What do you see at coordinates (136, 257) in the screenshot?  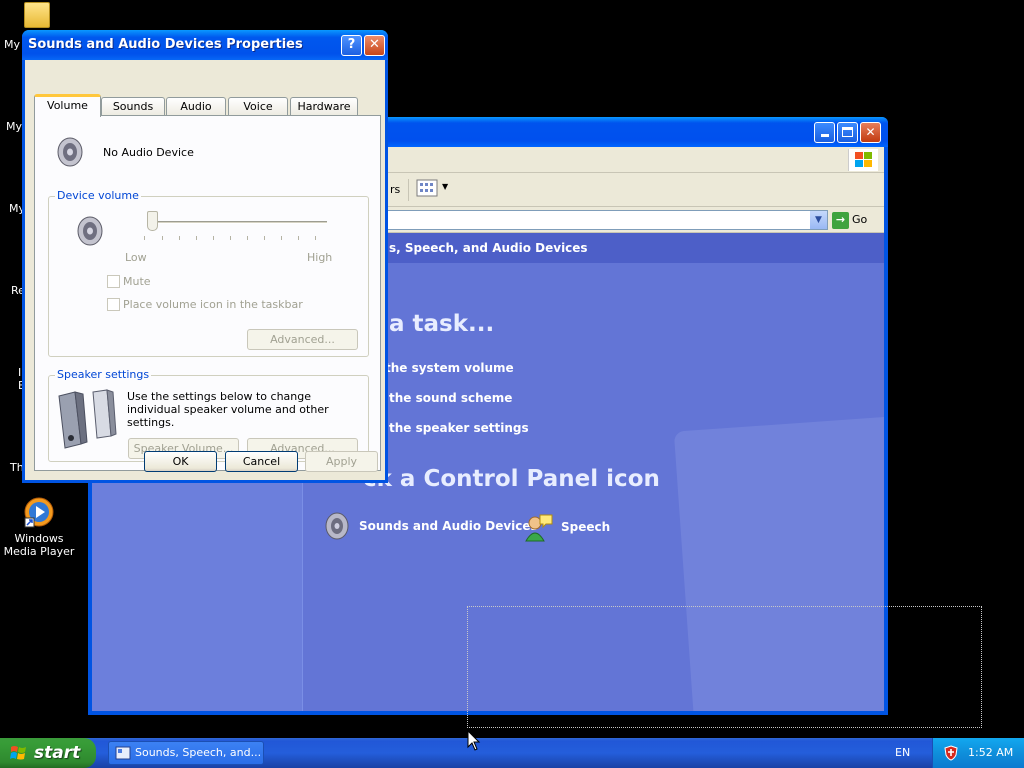 I see `slider-low-label: Low` at bounding box center [136, 257].